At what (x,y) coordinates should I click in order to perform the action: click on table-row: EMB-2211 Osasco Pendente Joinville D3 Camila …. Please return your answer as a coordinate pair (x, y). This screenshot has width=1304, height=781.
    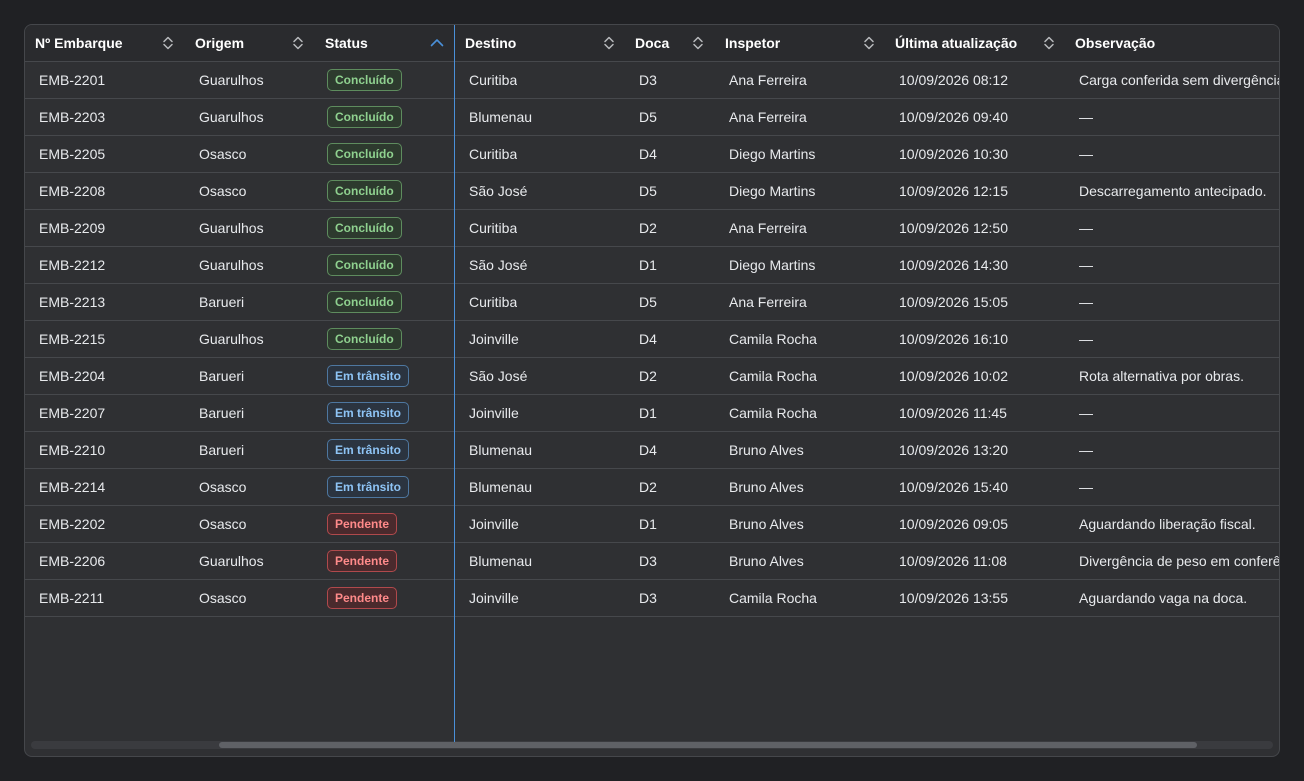
    Looking at the image, I should click on (652, 598).